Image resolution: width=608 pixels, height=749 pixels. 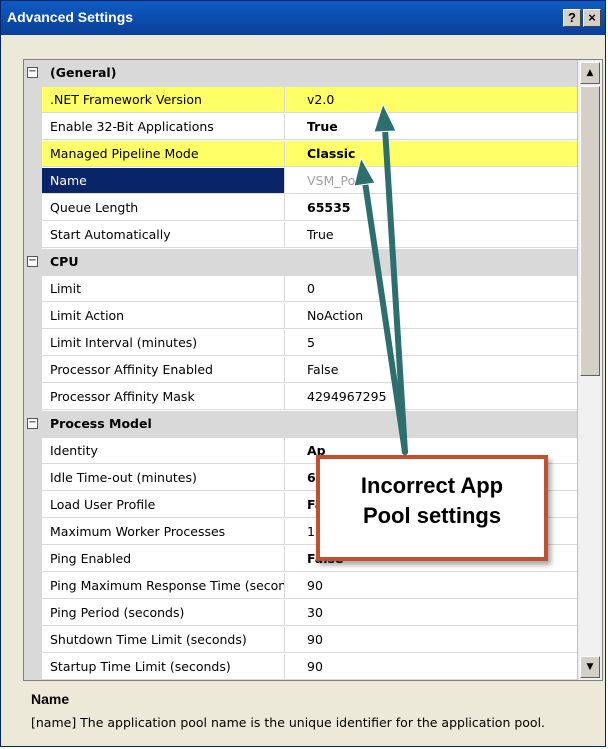 I want to click on annotation-arrows, so click(x=380, y=278).